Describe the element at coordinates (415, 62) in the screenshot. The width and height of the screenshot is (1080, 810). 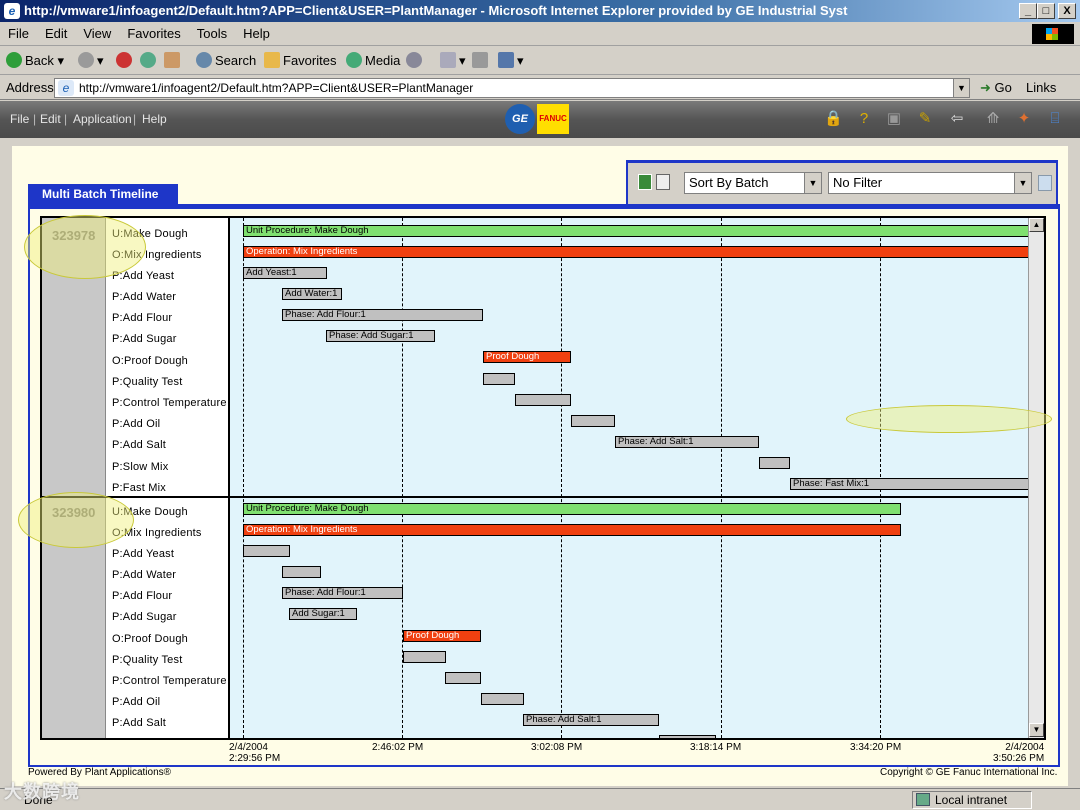
I see `history-button` at that location.